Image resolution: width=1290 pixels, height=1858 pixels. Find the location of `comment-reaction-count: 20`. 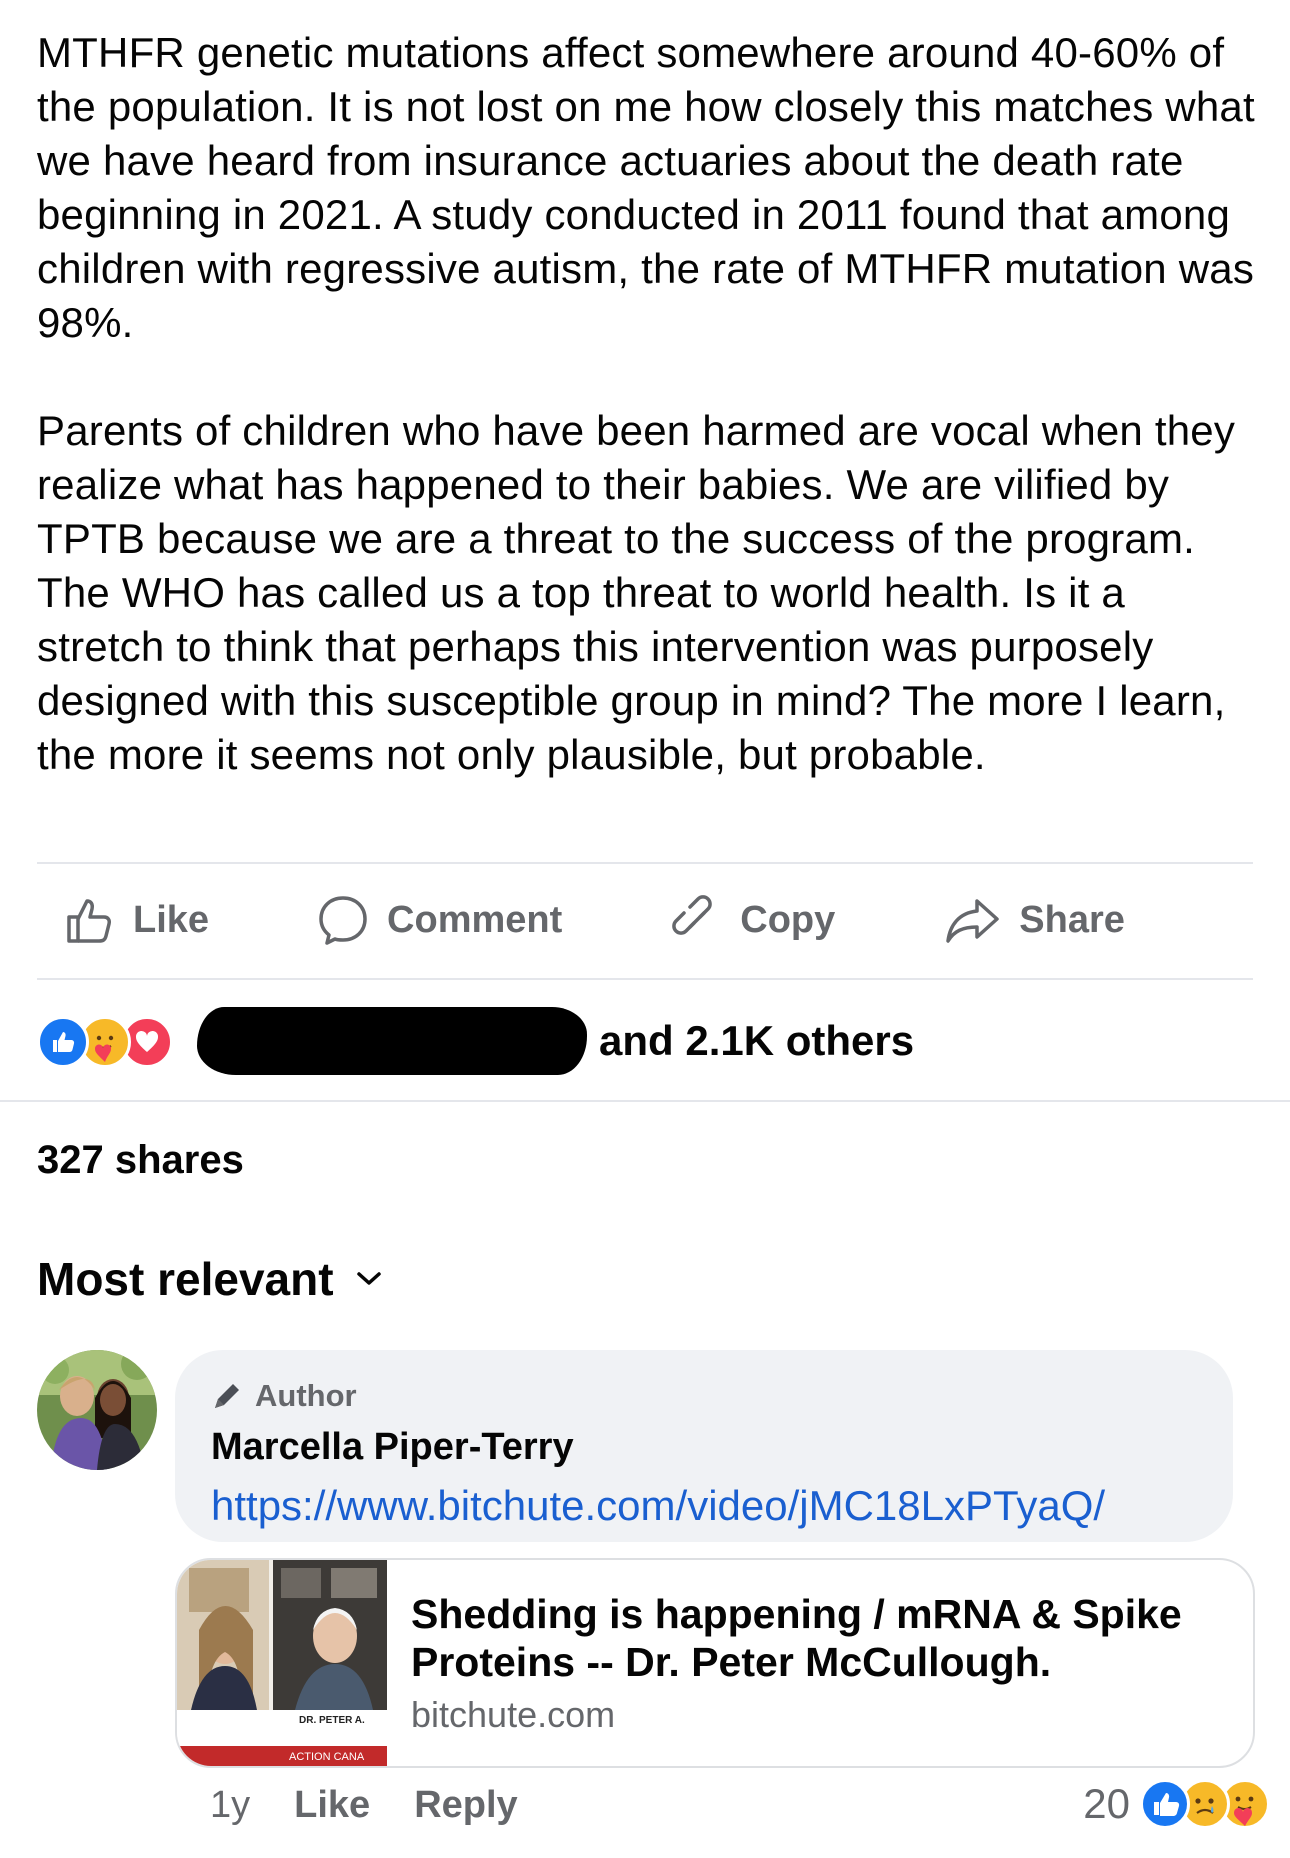

comment-reaction-count: 20 is located at coordinates (1106, 1803).